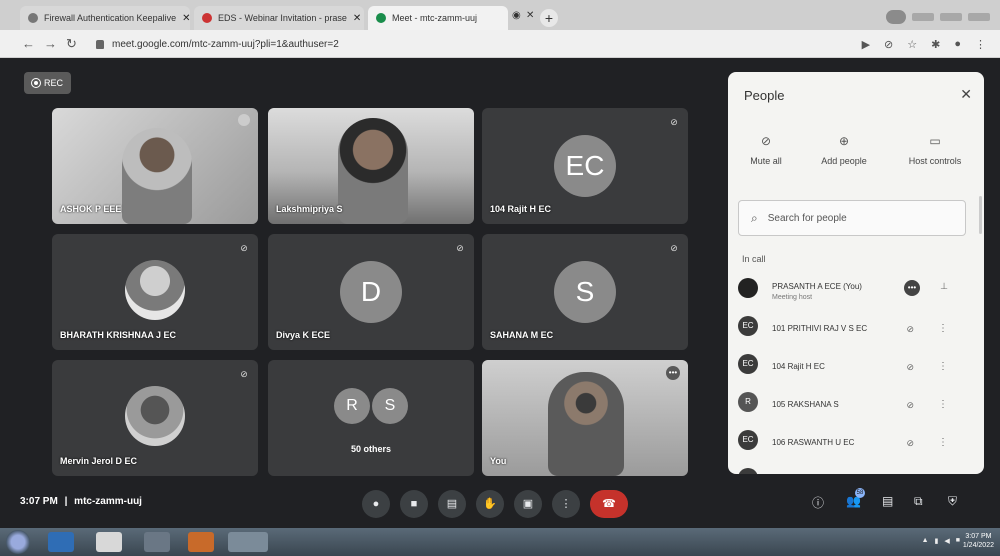 This screenshot has width=1000, height=556. I want to click on end-call-icon: ☎, so click(609, 504).